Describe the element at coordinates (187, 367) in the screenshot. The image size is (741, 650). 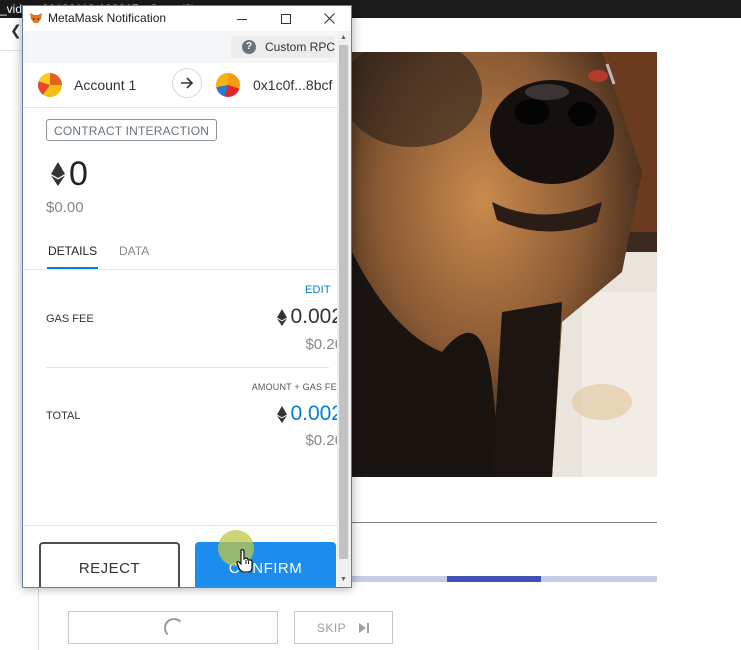
I see `details-divider` at that location.